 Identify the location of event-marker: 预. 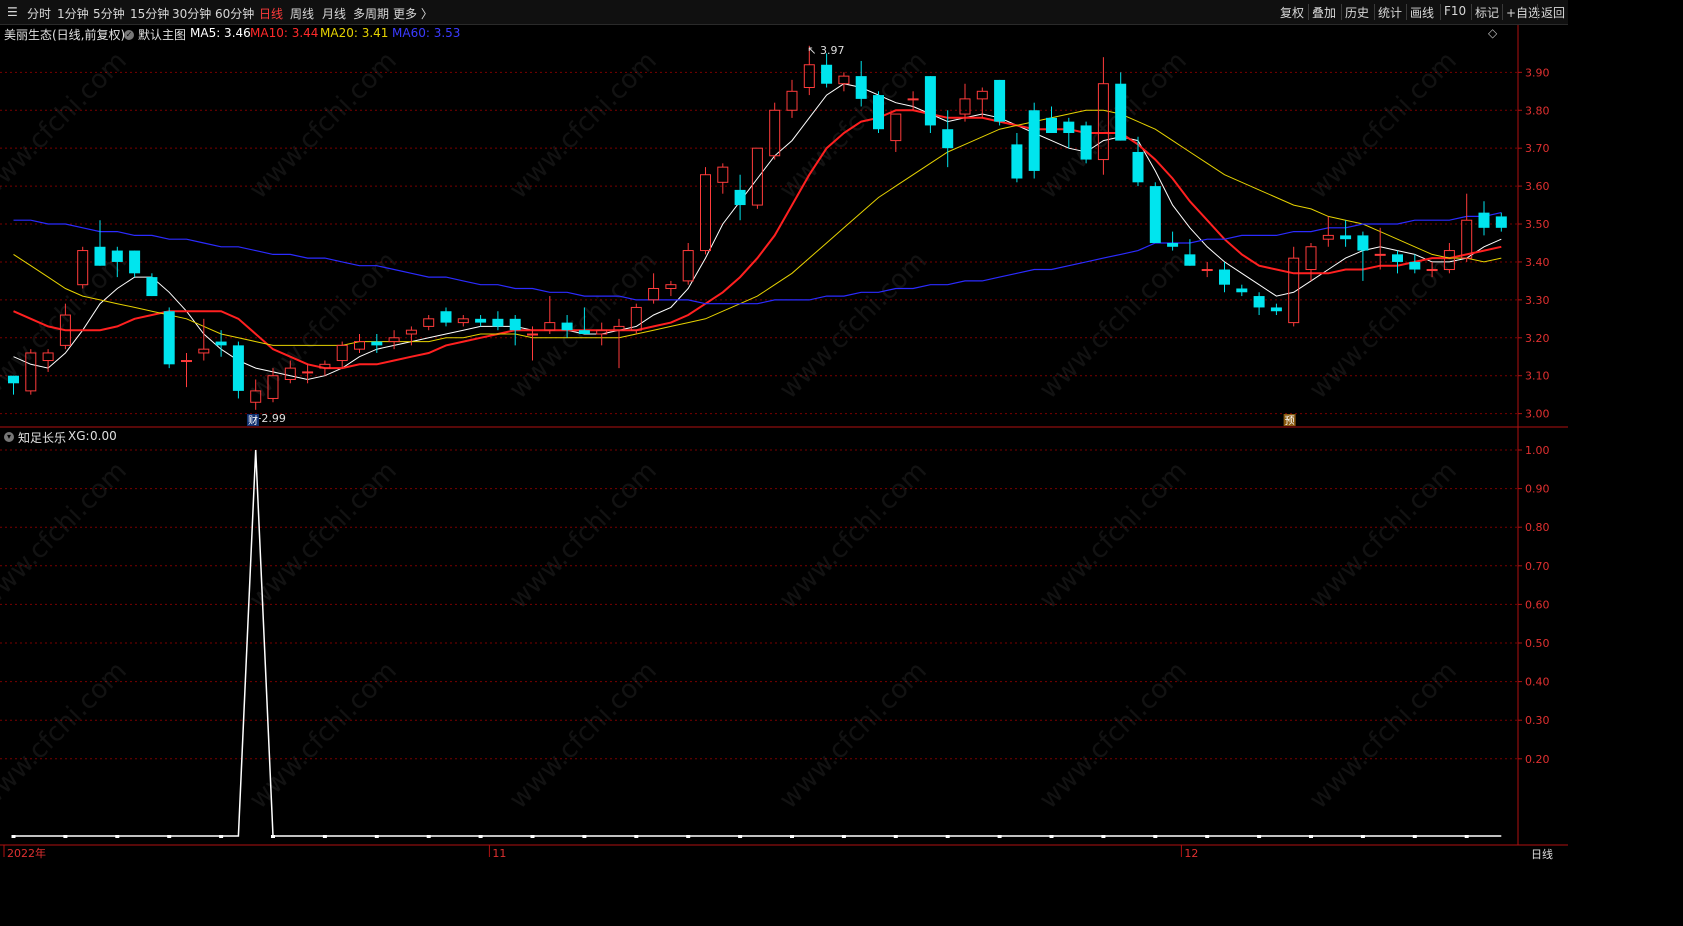
(1289, 420).